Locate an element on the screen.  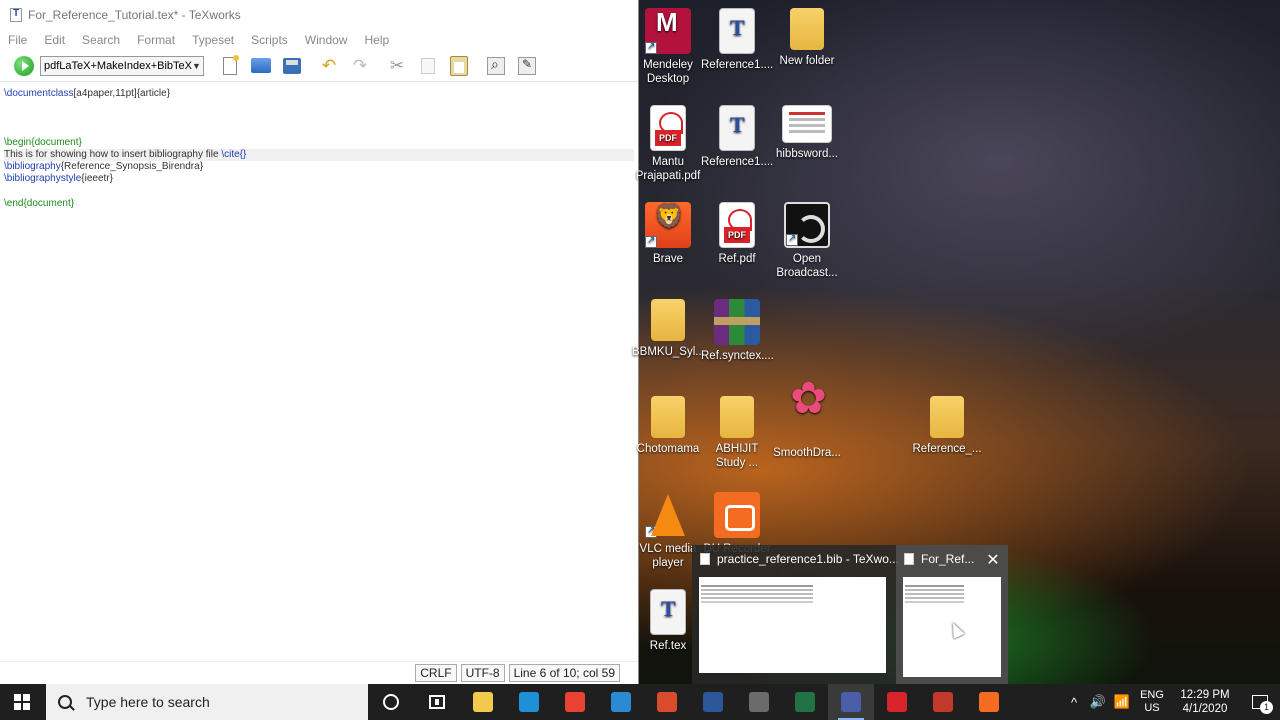
taskbar-search is located at coordinates (207, 702).